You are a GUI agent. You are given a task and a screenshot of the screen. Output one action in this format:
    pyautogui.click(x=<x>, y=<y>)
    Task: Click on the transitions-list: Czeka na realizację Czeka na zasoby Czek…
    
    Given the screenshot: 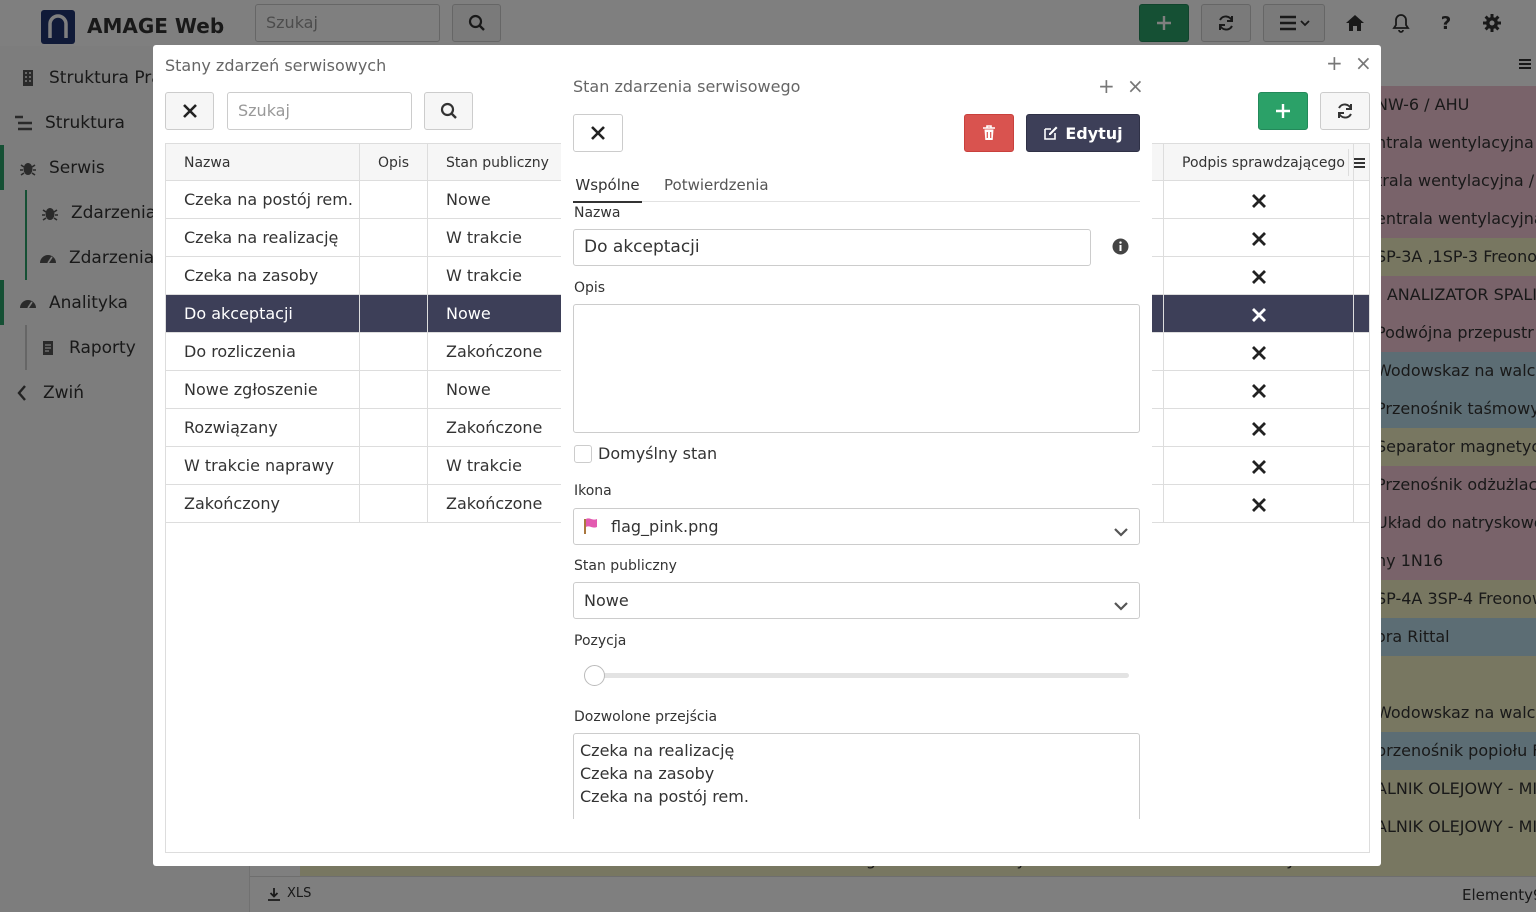 What is the action you would take?
    pyautogui.click(x=856, y=776)
    